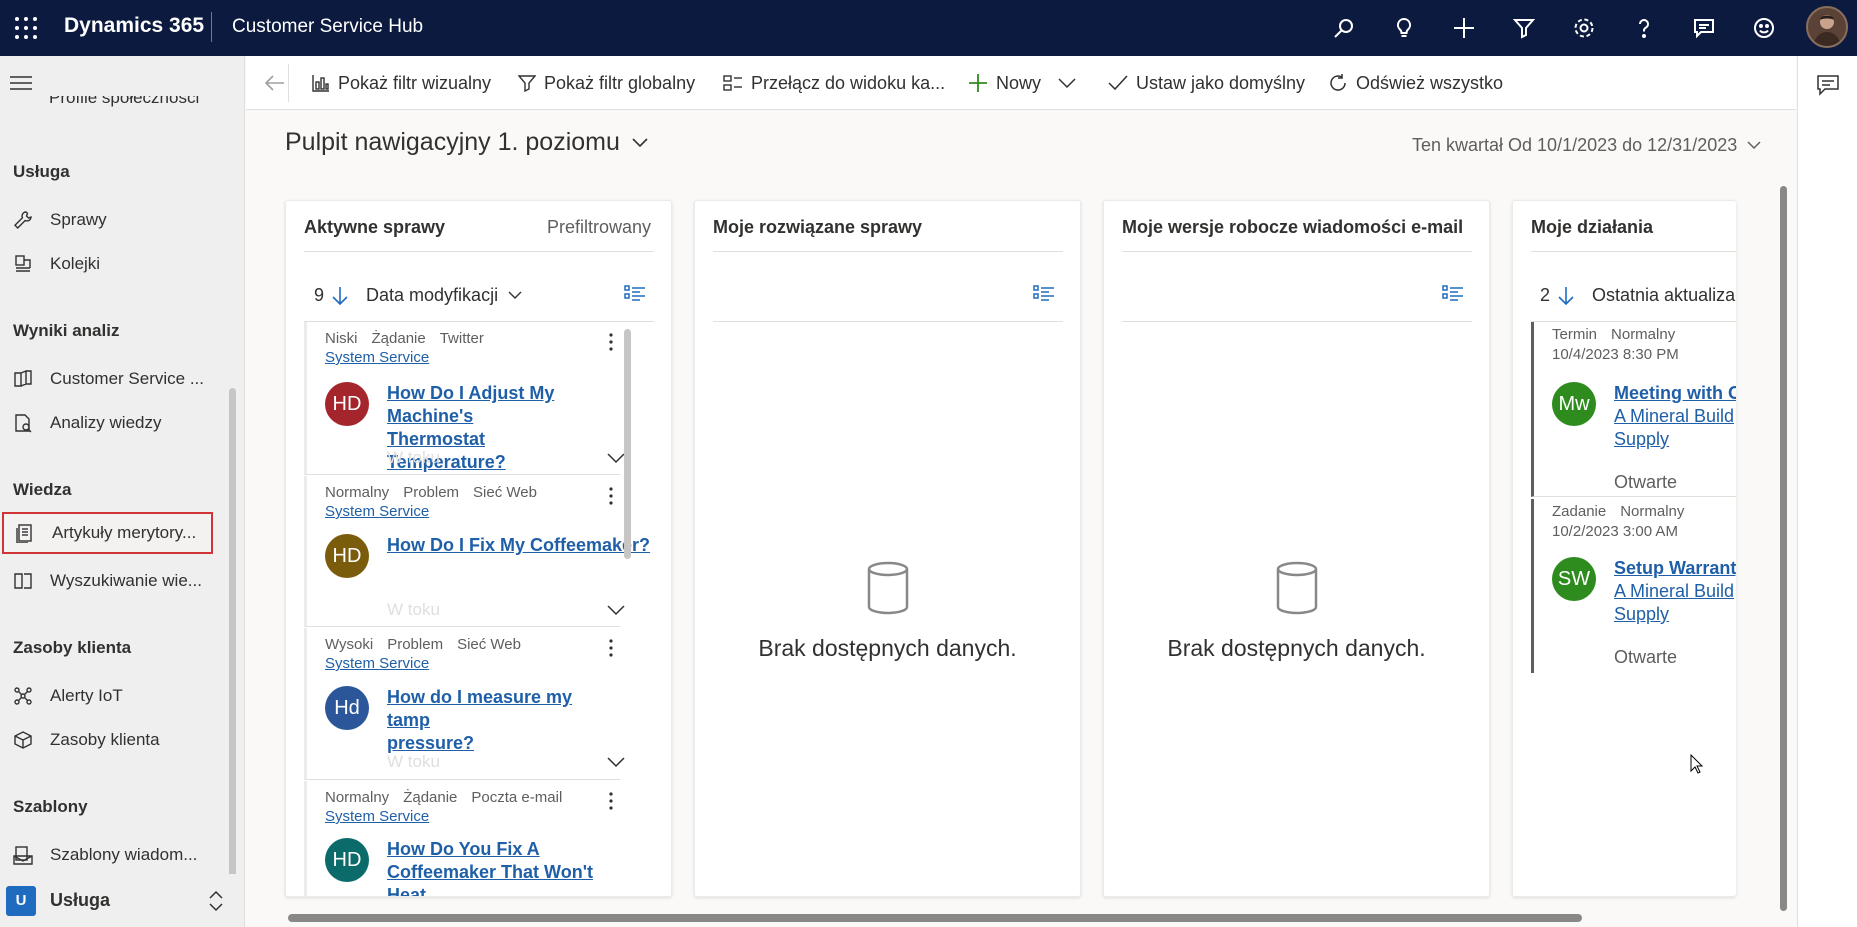  Describe the element at coordinates (105, 739) in the screenshot. I see `sidebar-item-label: Zasoby klienta` at that location.